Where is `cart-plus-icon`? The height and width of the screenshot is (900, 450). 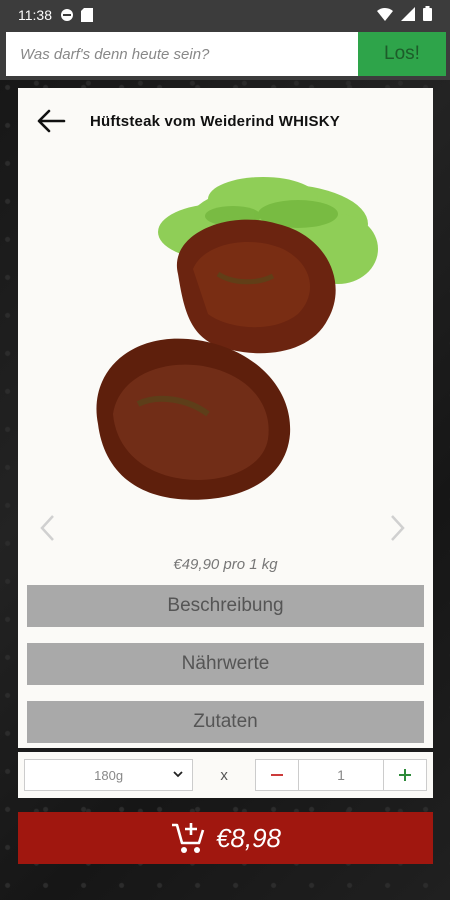 cart-plus-icon is located at coordinates (188, 838).